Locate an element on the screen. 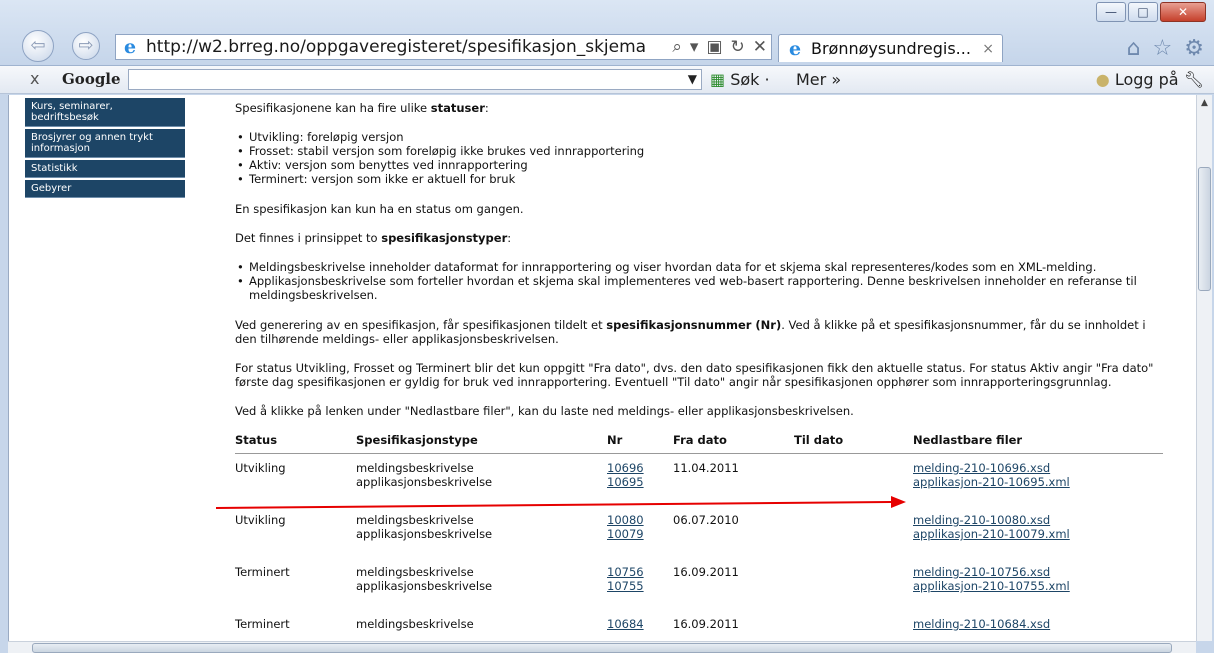  more-button: Mer » is located at coordinates (818, 79).